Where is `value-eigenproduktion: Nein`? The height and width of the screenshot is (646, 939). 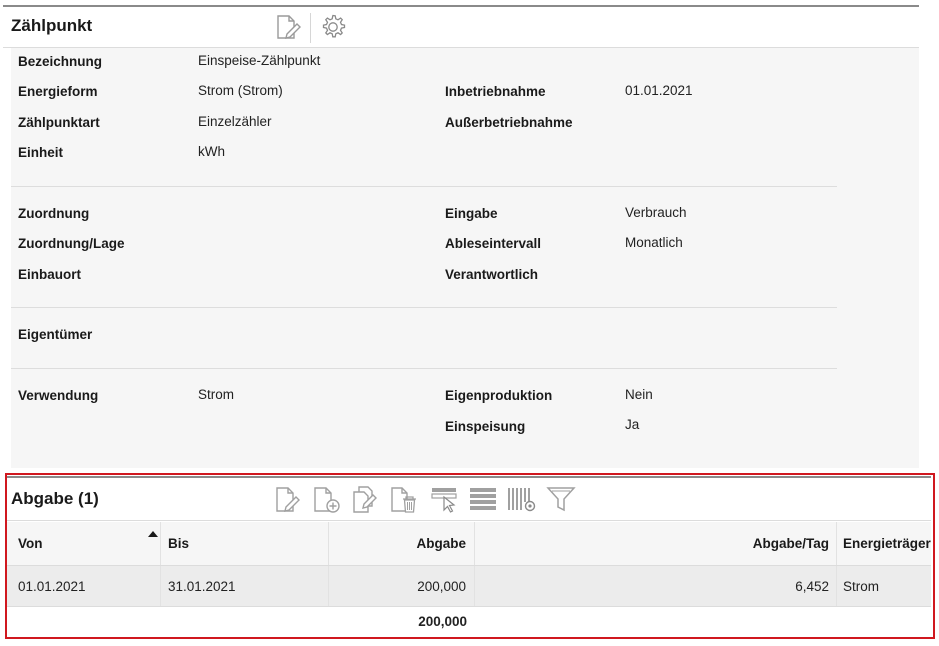
value-eigenproduktion: Nein is located at coordinates (639, 394).